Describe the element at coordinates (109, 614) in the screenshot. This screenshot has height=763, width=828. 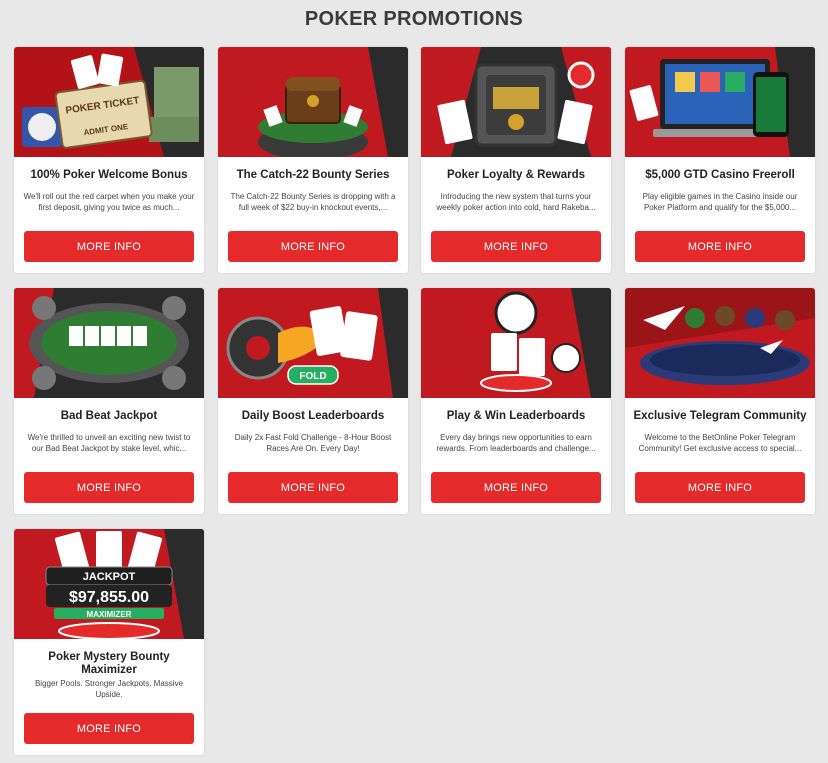
I see `jackpot-sub: MAXIMIZER` at that location.